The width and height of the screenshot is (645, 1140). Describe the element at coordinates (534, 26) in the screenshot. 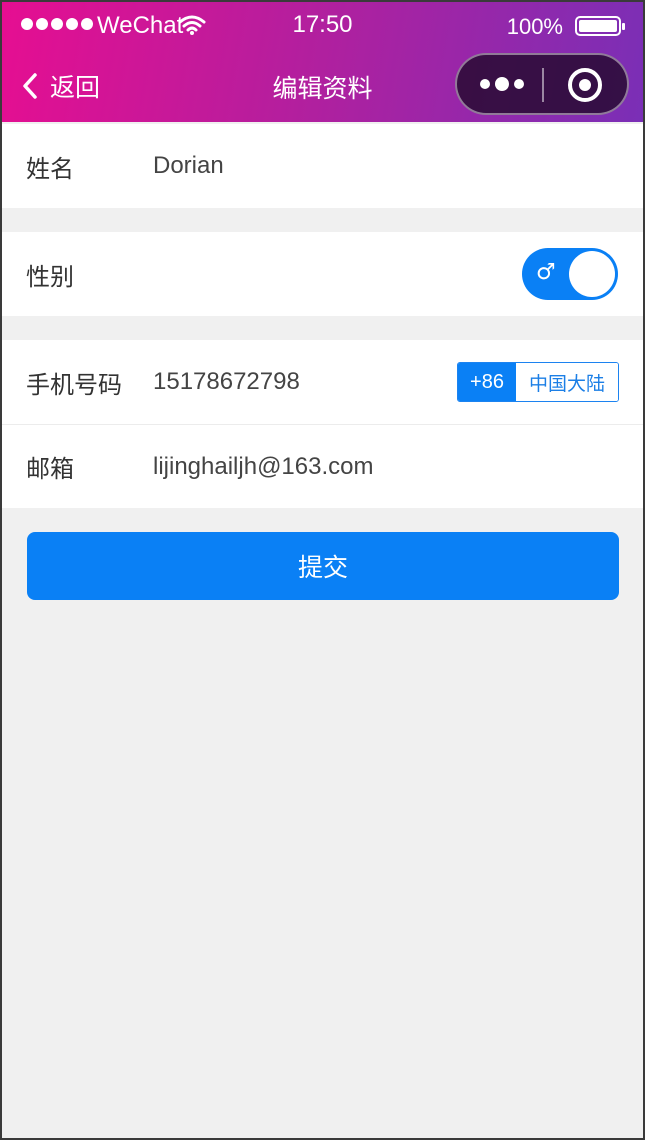

I see `battery-percent: 100%` at that location.